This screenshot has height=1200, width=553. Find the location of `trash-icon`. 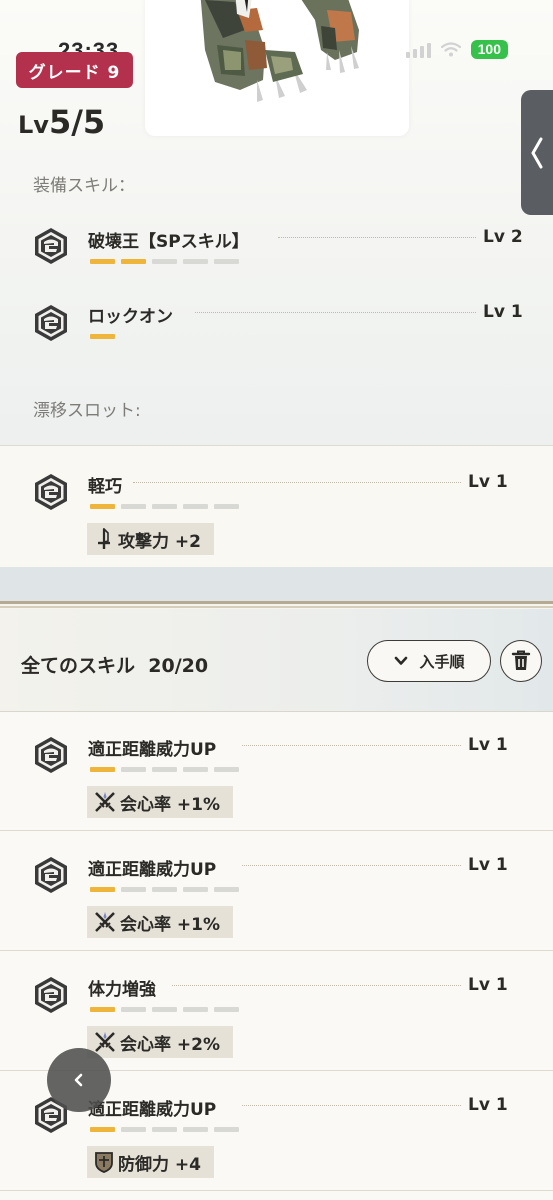

trash-icon is located at coordinates (521, 660).